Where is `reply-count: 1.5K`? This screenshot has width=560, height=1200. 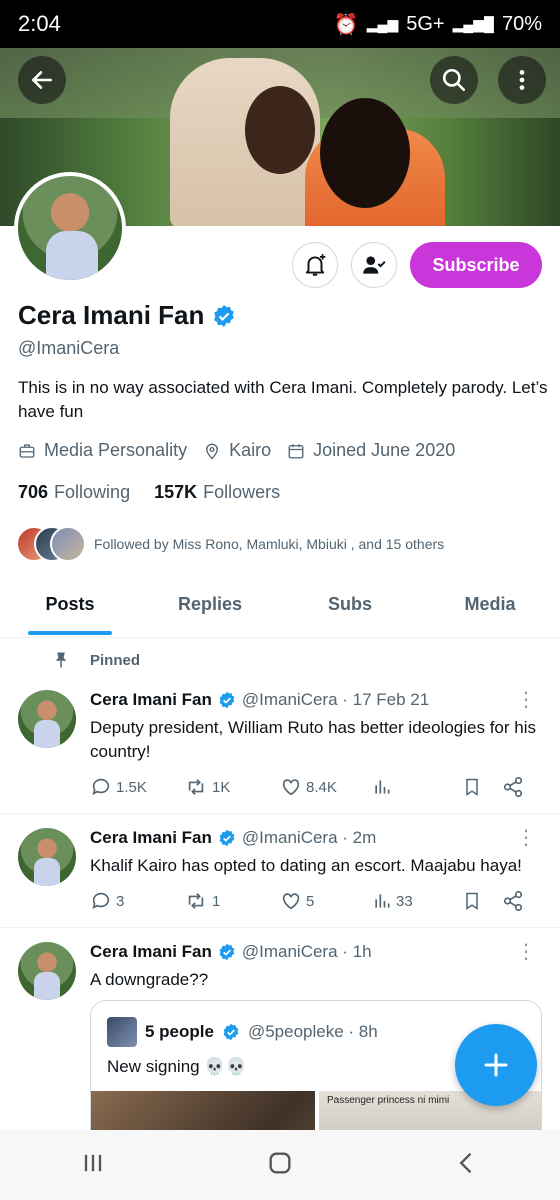 reply-count: 1.5K is located at coordinates (131, 787).